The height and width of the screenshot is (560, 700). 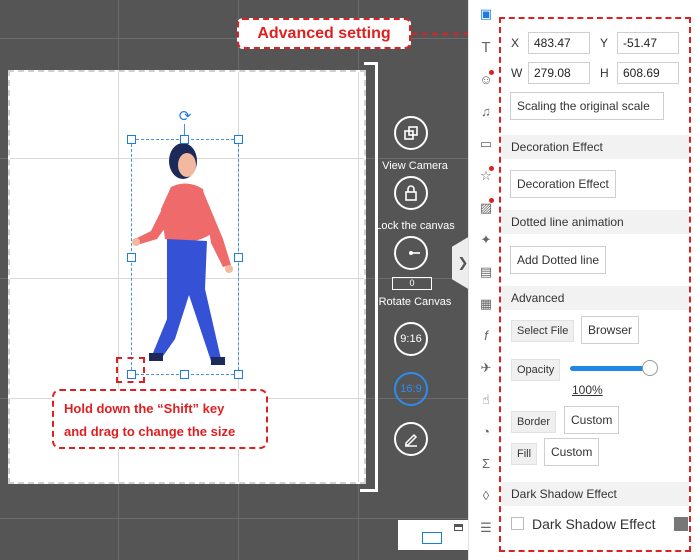 I want to click on h-label: H, so click(x=604, y=73).